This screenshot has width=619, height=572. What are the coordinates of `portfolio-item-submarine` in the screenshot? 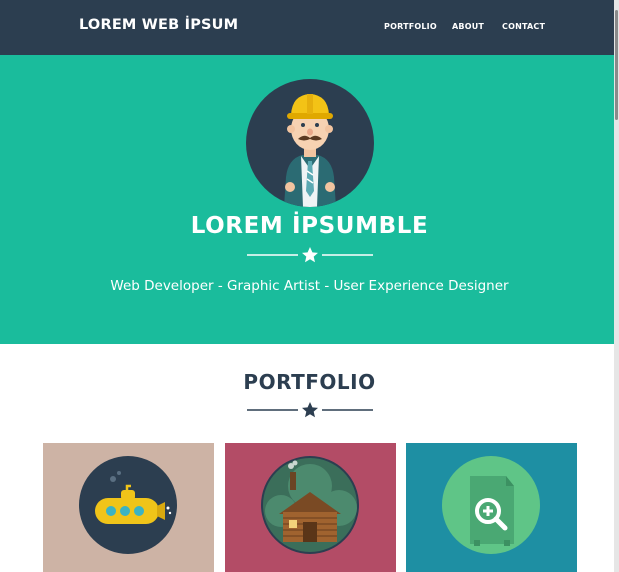 It's located at (128, 507).